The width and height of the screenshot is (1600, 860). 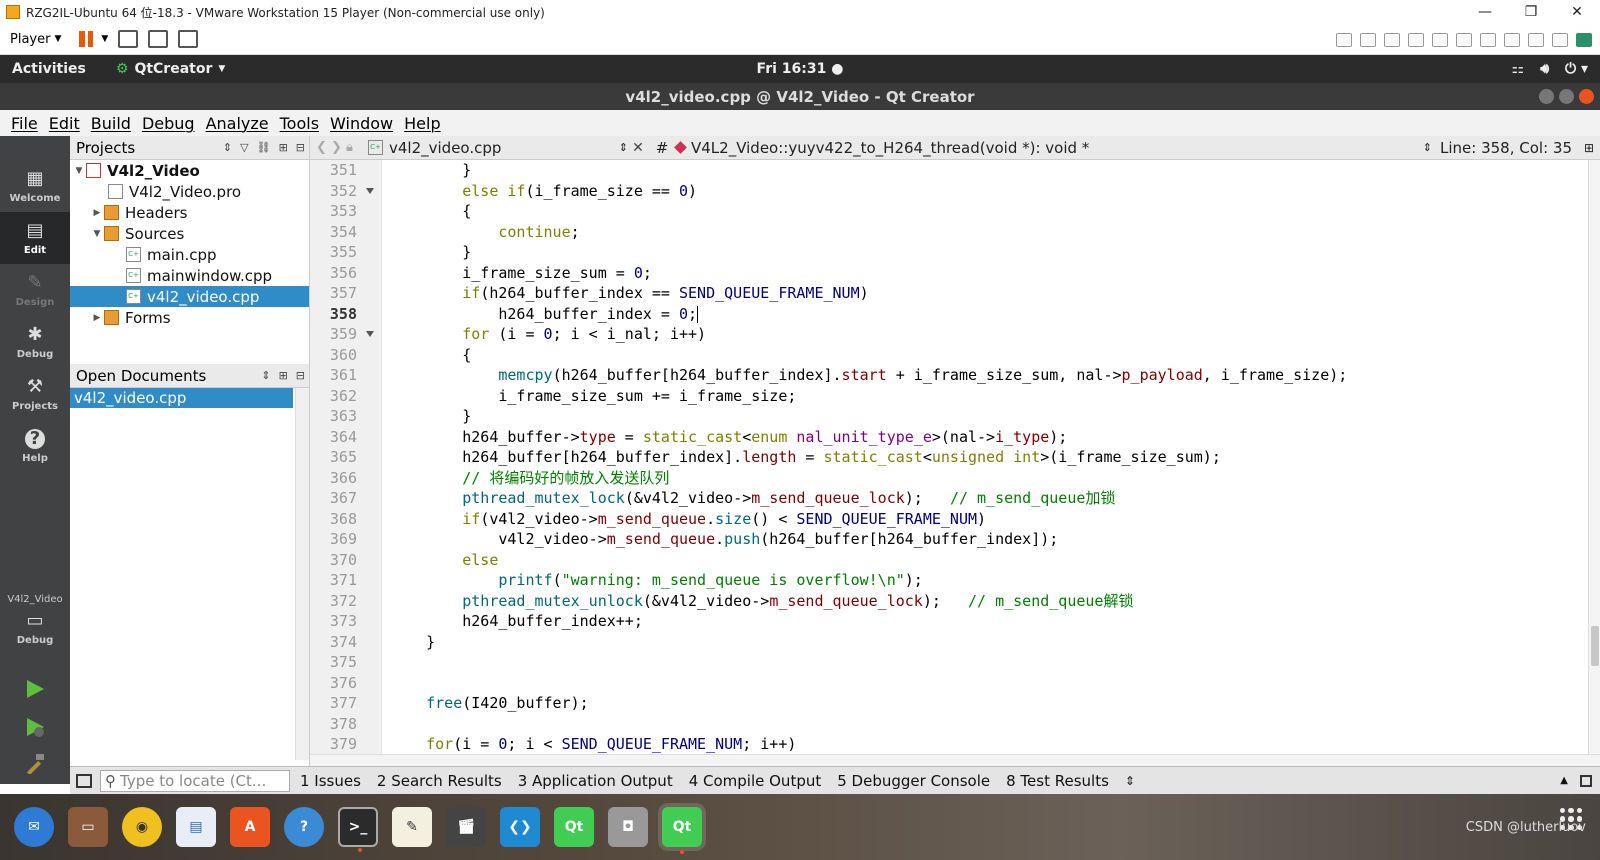 What do you see at coordinates (237, 123) in the screenshot?
I see `menu-analyze: Analyze` at bounding box center [237, 123].